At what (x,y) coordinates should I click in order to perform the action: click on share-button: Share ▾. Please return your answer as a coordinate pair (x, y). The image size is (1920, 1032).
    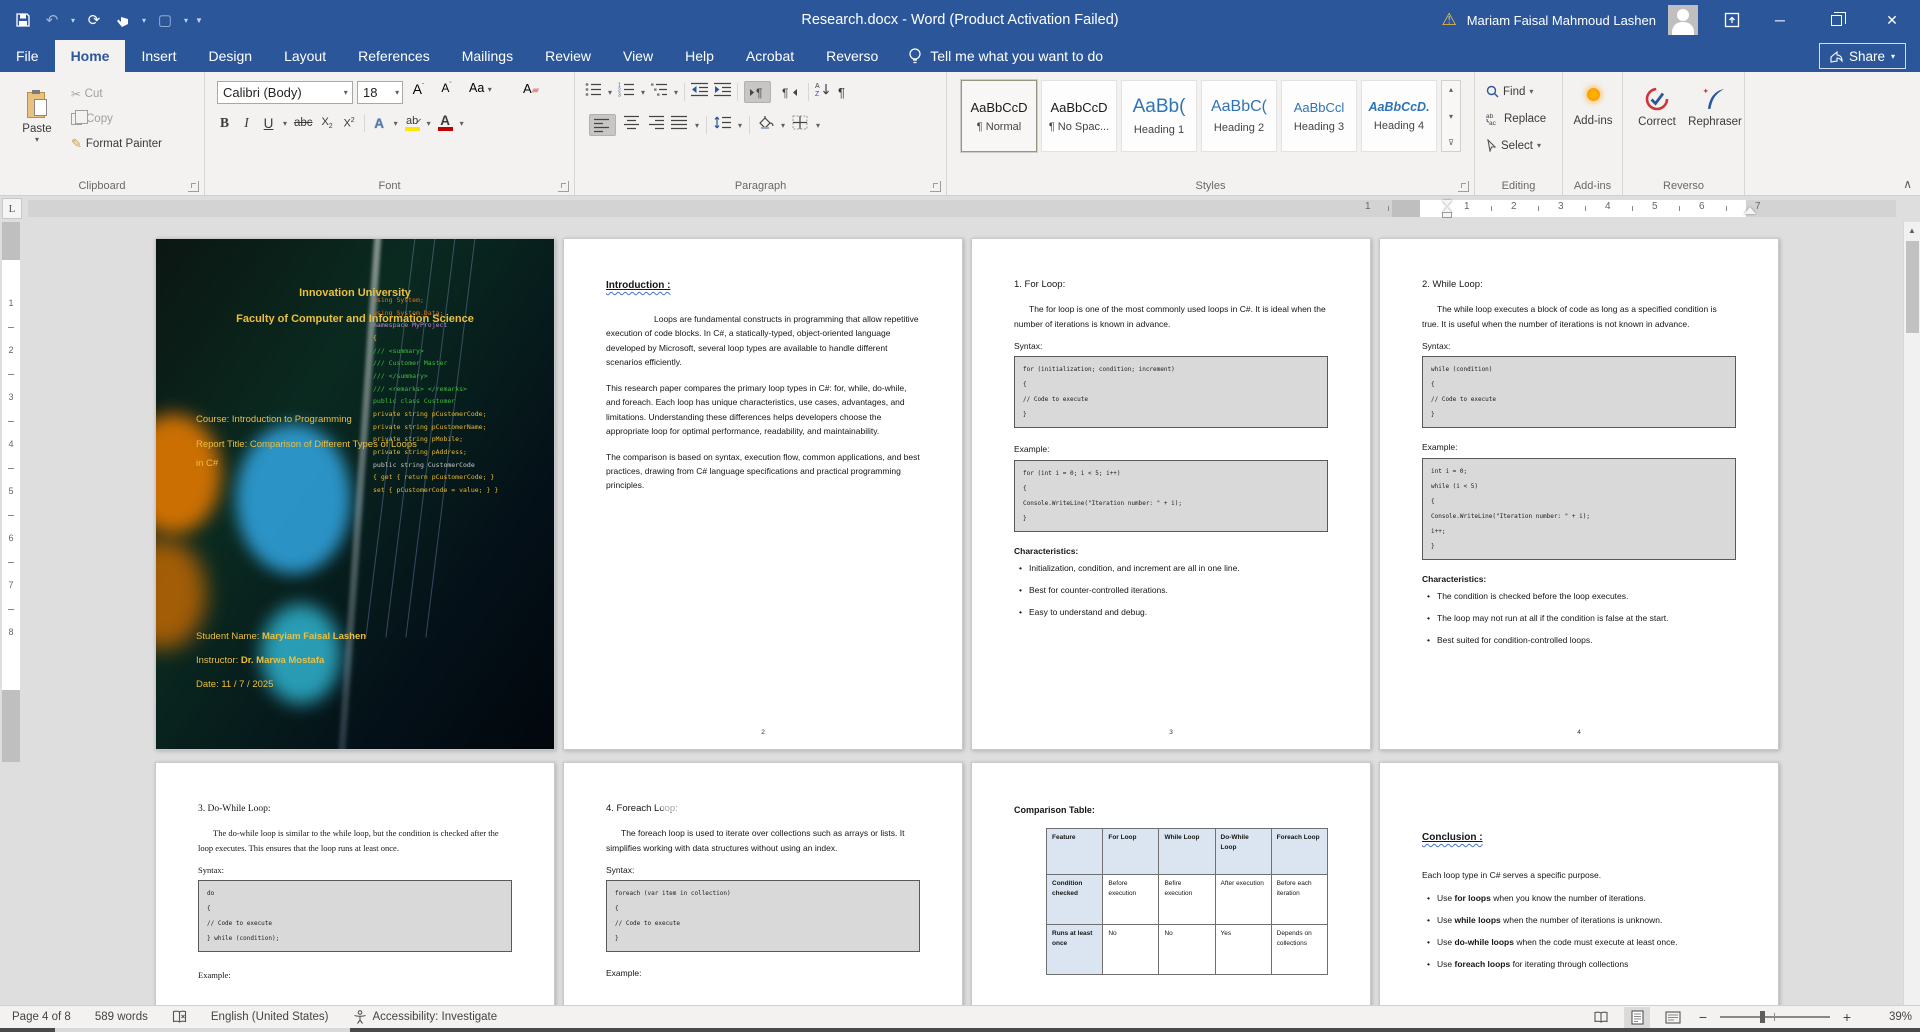
    Looking at the image, I should click on (1862, 56).